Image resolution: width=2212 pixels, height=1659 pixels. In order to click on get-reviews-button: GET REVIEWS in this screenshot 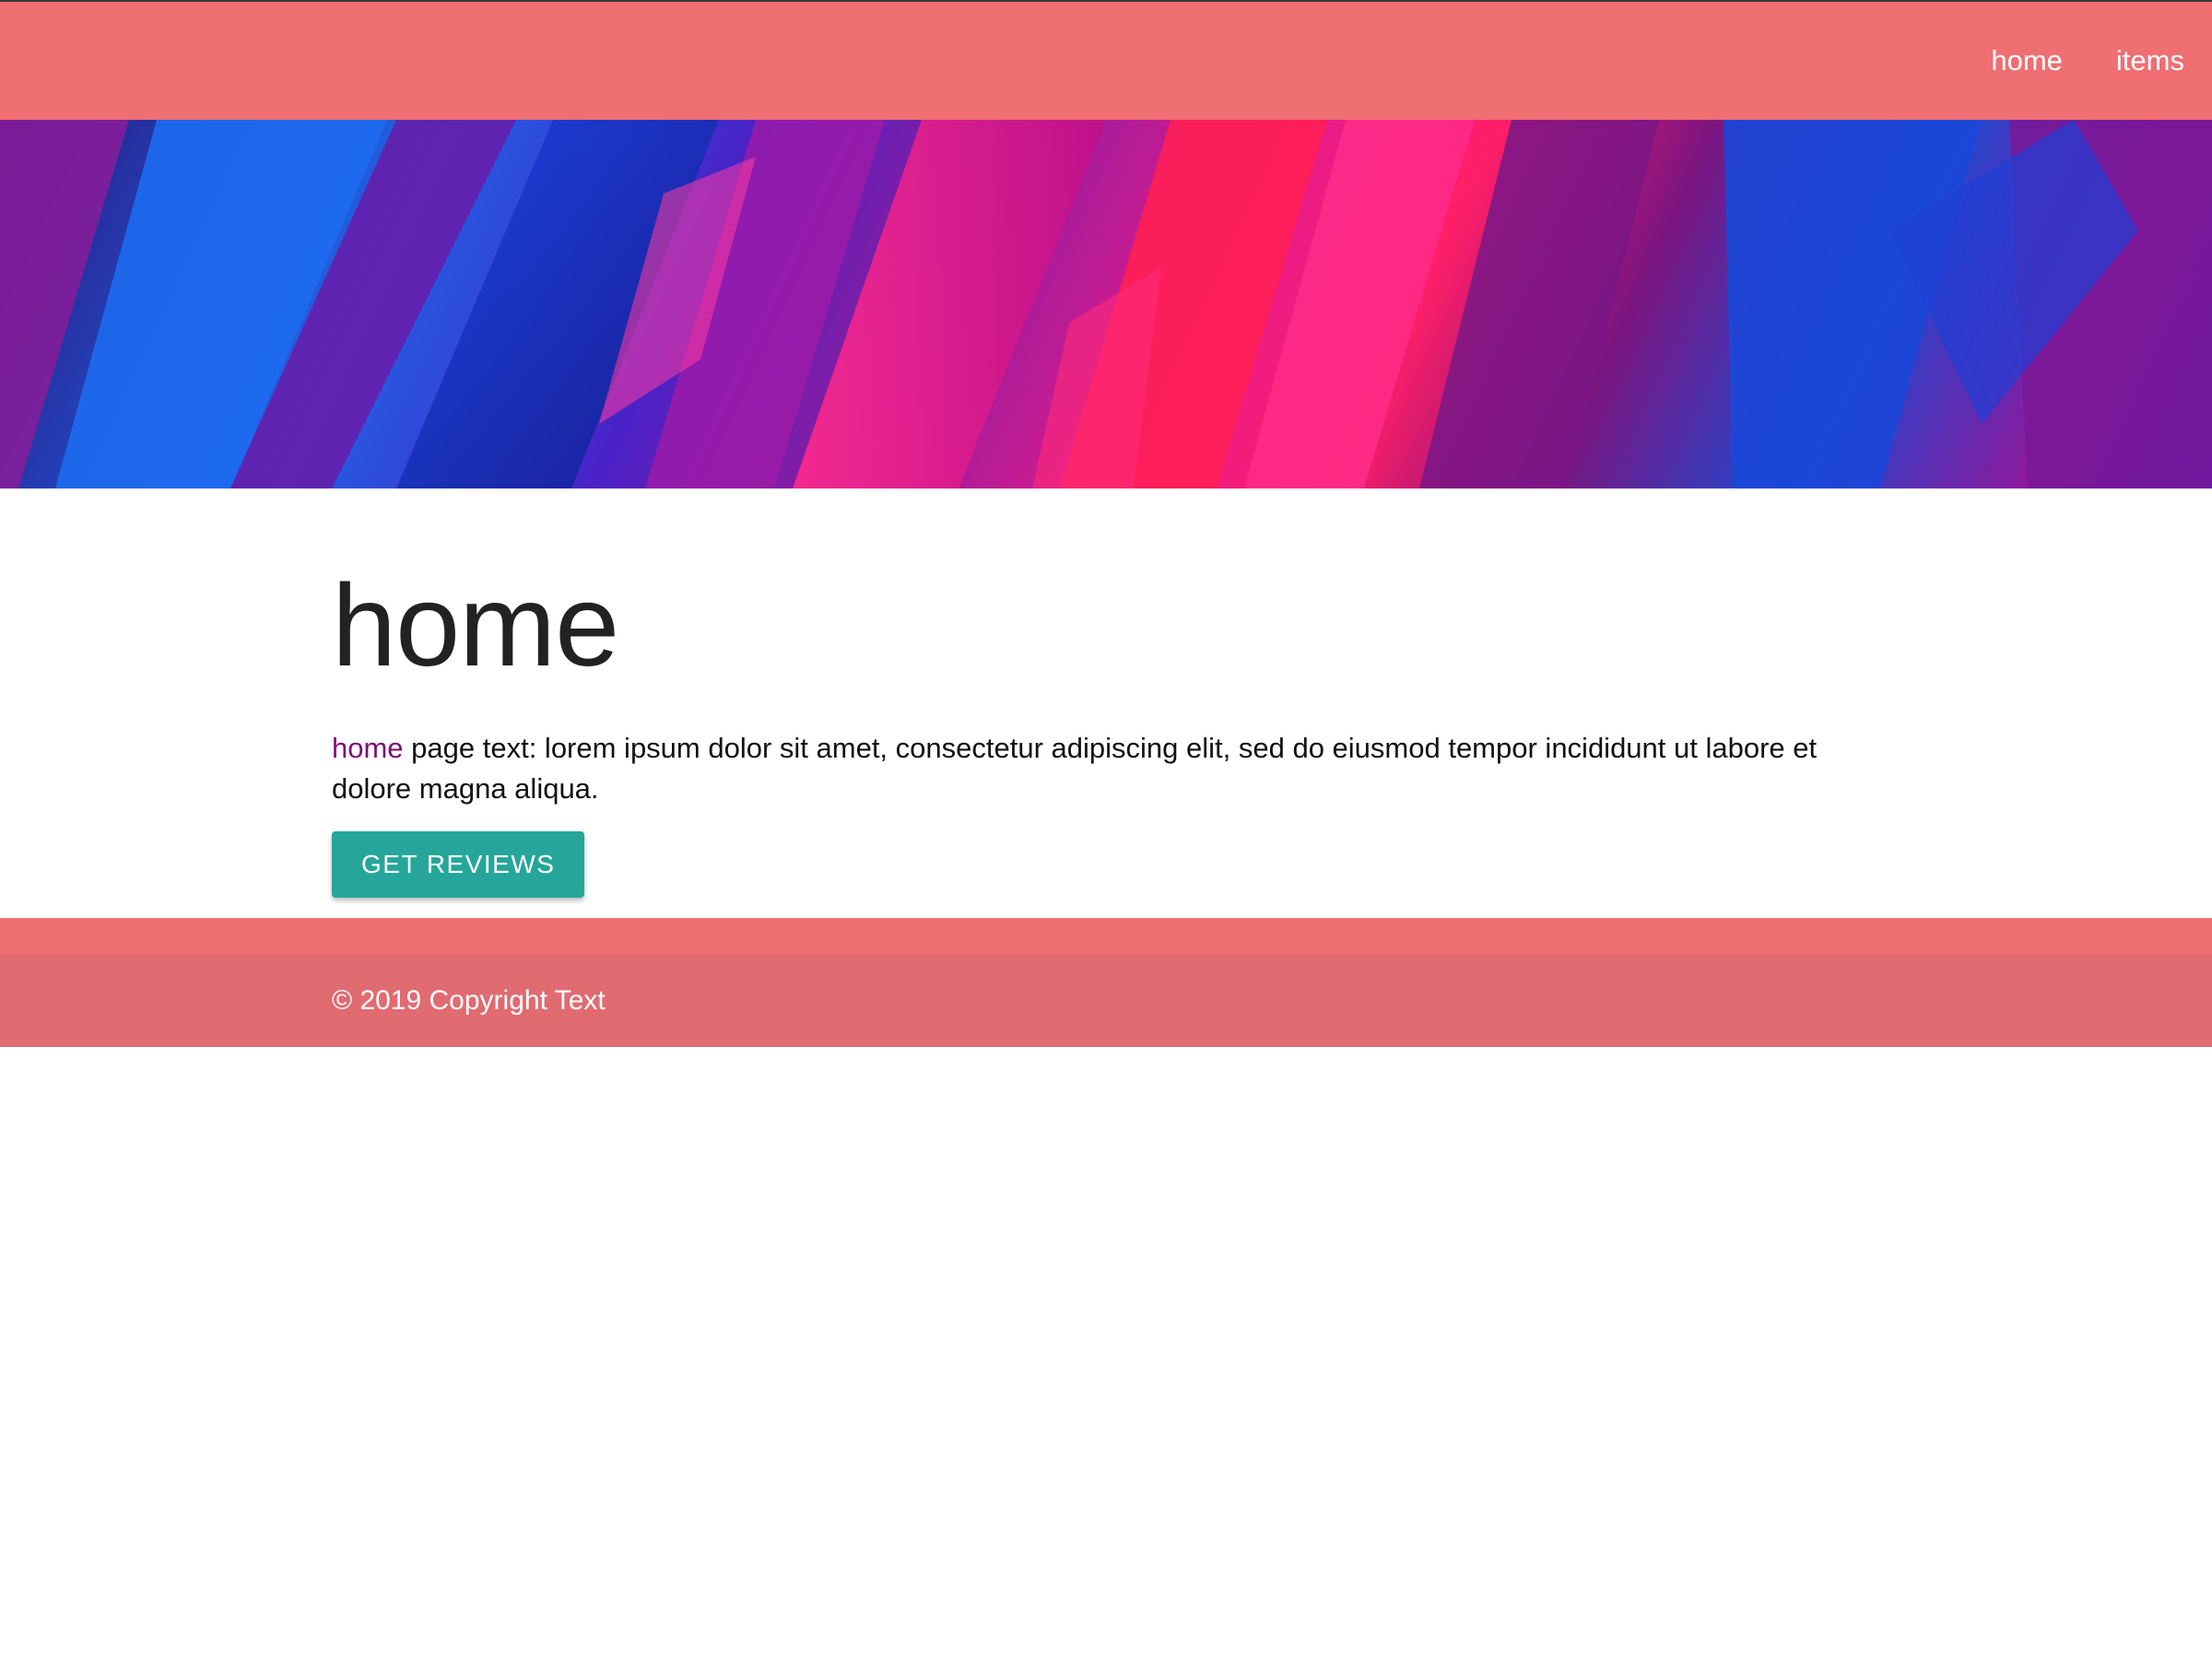, I will do `click(458, 864)`.